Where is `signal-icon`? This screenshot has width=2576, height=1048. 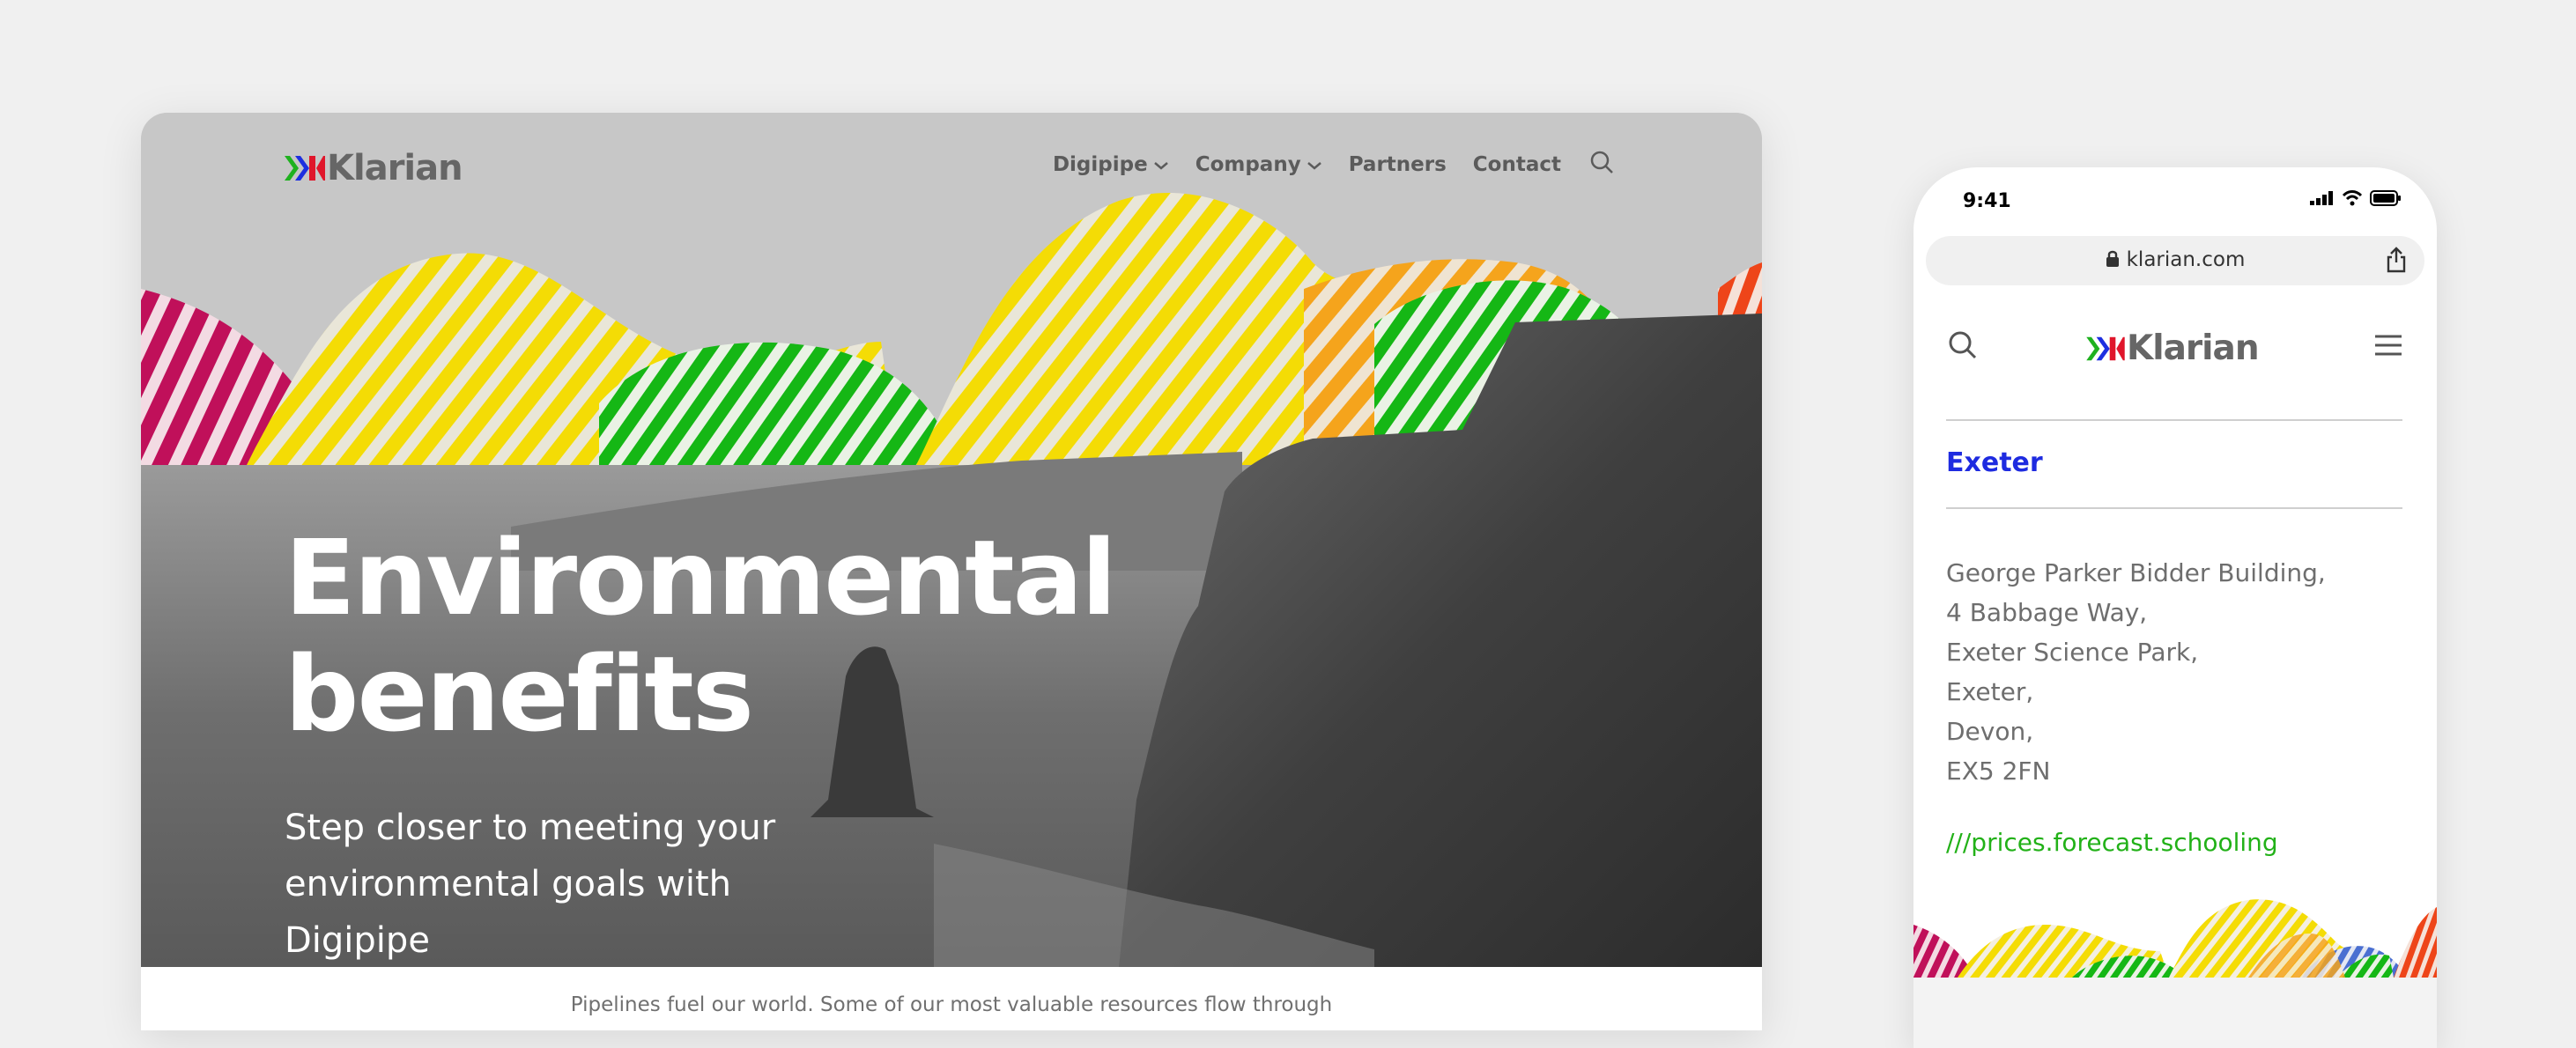 signal-icon is located at coordinates (2322, 198).